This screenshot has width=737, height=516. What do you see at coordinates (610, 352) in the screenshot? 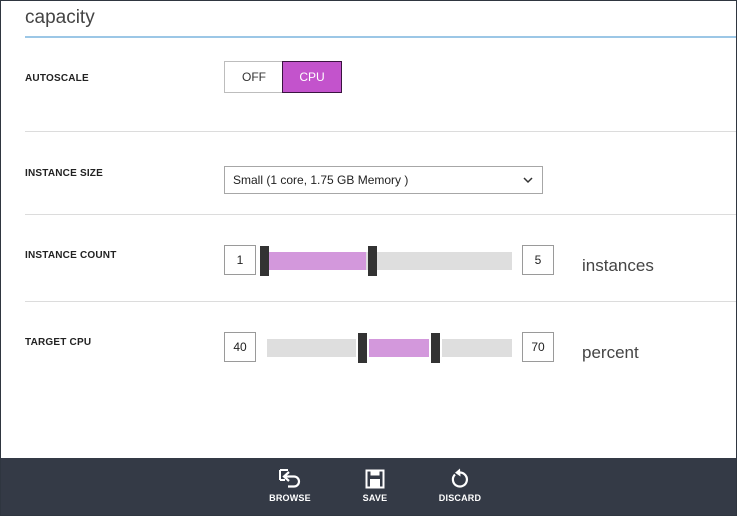
I see `target-cpu-unit: percent` at bounding box center [610, 352].